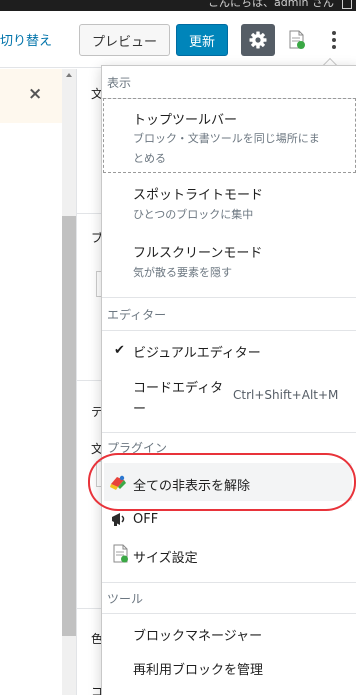 The image size is (356, 695). Describe the element at coordinates (178, 5) in the screenshot. I see `admin-bar: こんにちは、admin さん` at that location.